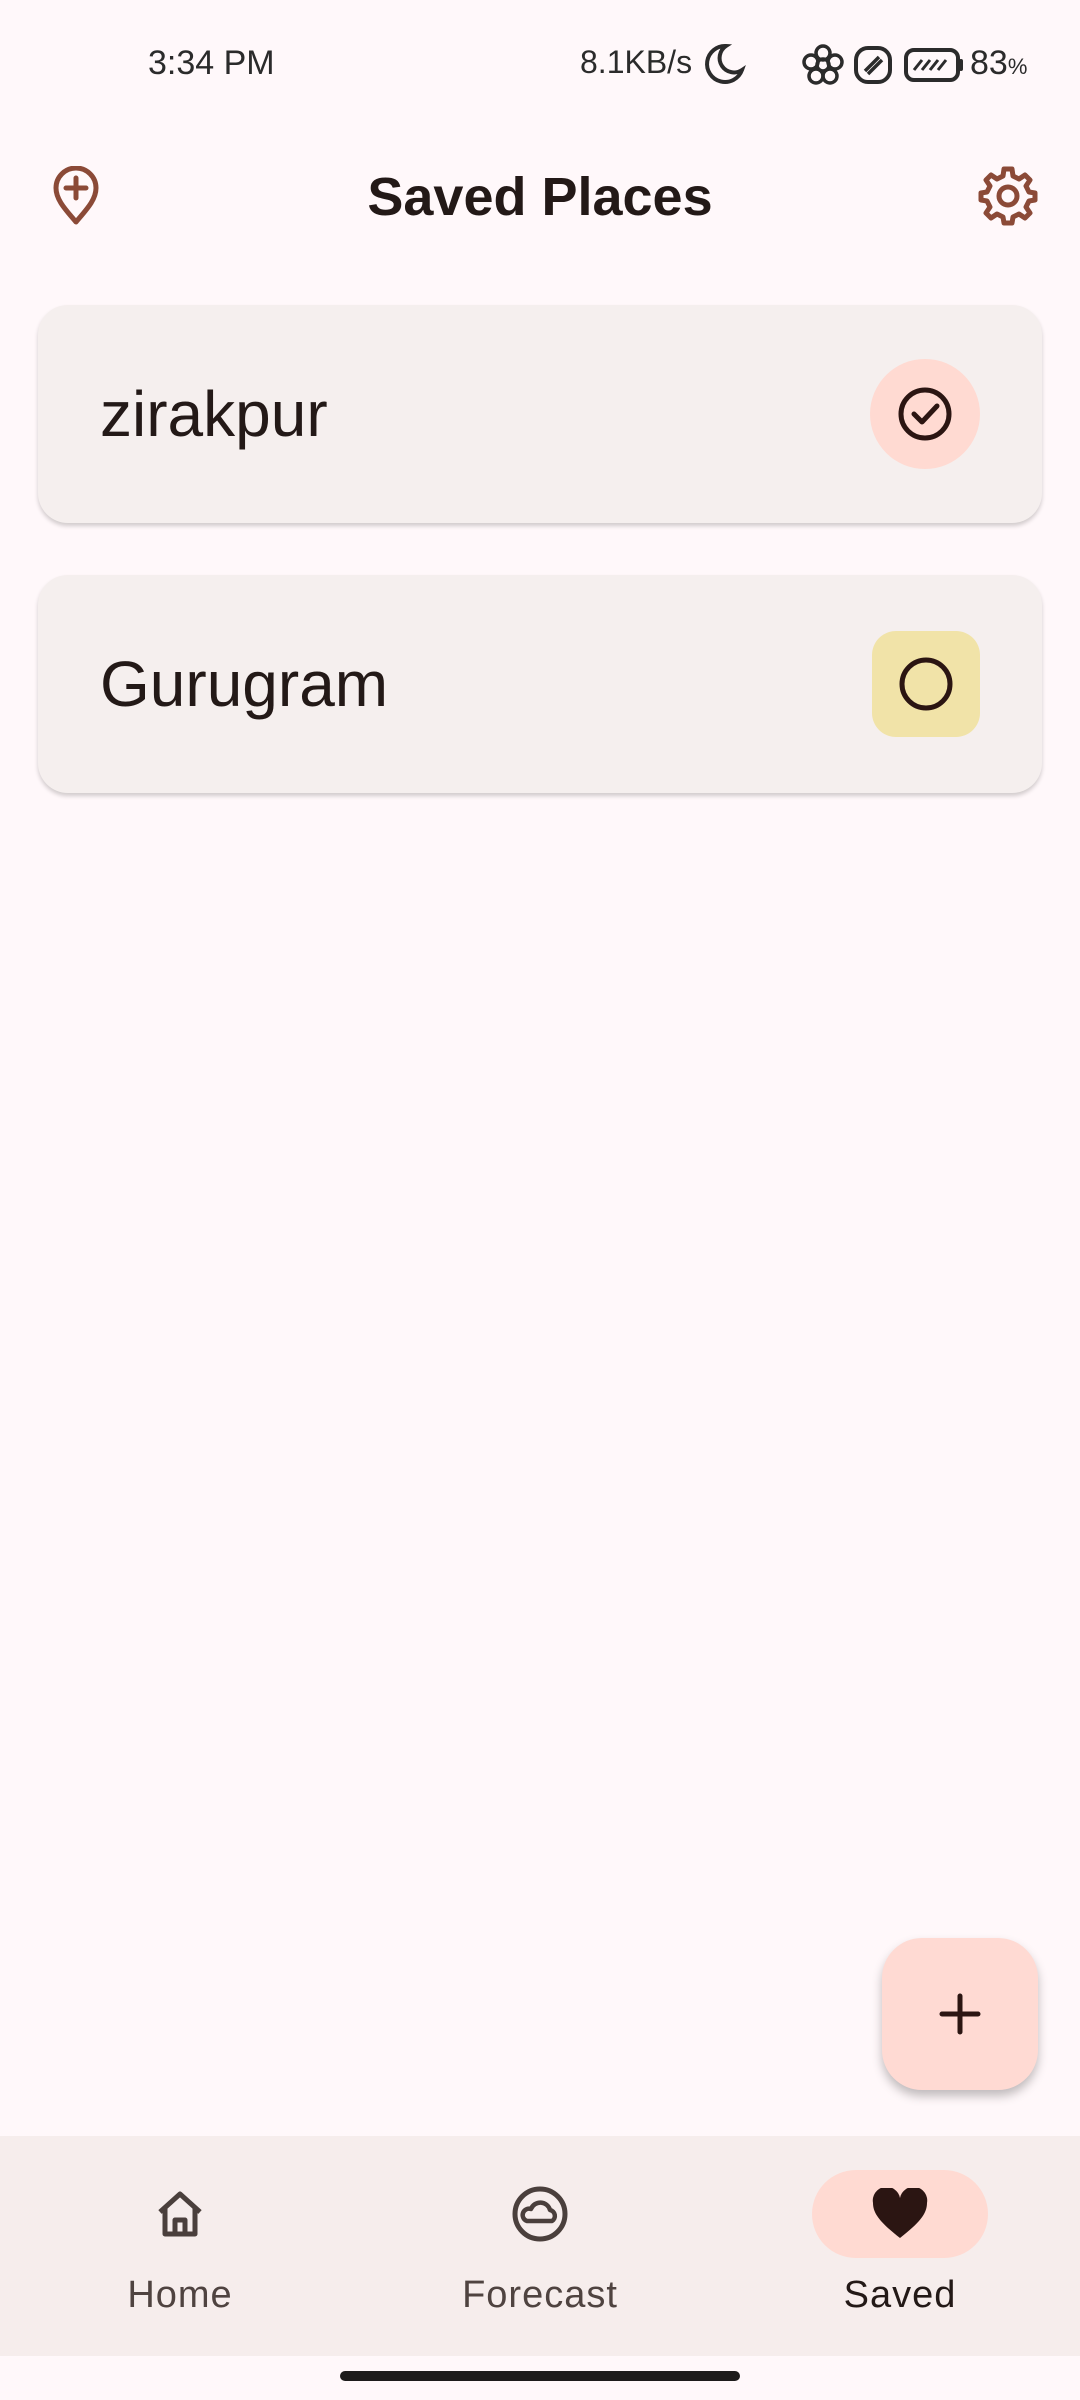  What do you see at coordinates (636, 62) in the screenshot?
I see `status-net-speed: 8.1KB/s` at bounding box center [636, 62].